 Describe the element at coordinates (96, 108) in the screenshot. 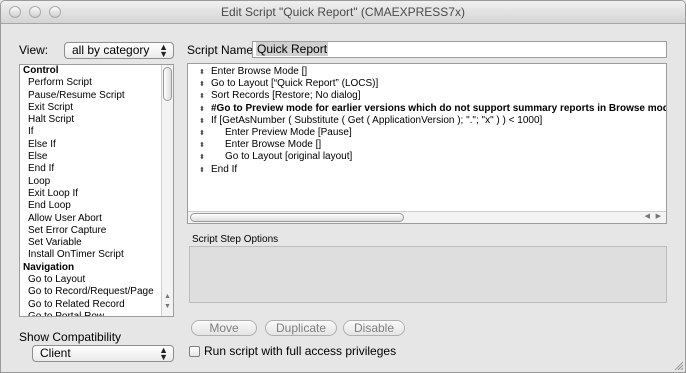

I see `step-item: Exit Script` at that location.